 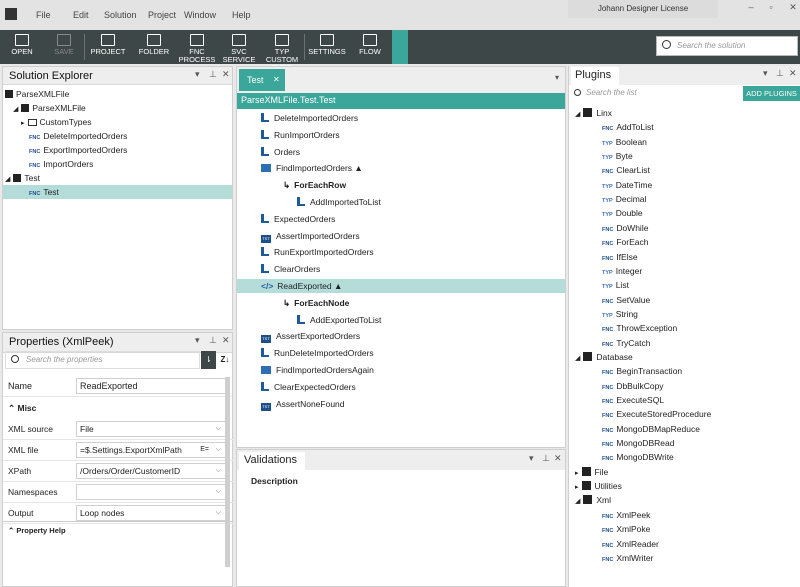 I want to click on alphabetical-sort-icon: Z↓, so click(x=225, y=360).